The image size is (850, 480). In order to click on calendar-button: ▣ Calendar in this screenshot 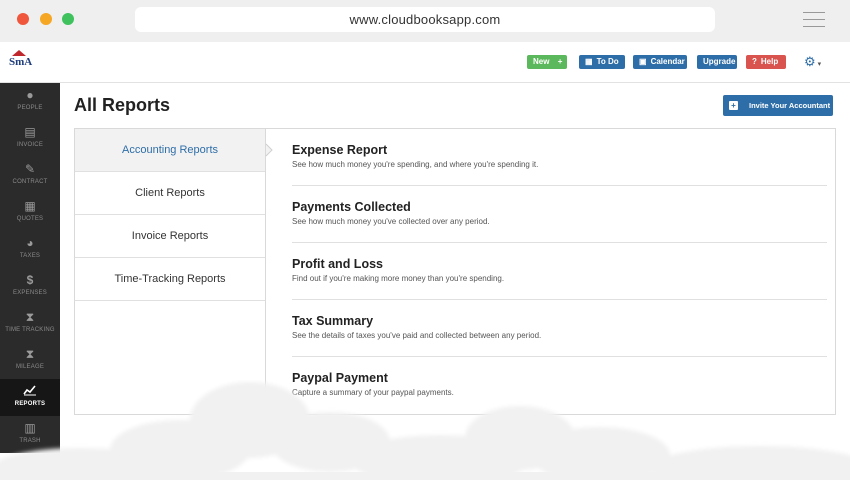, I will do `click(660, 62)`.